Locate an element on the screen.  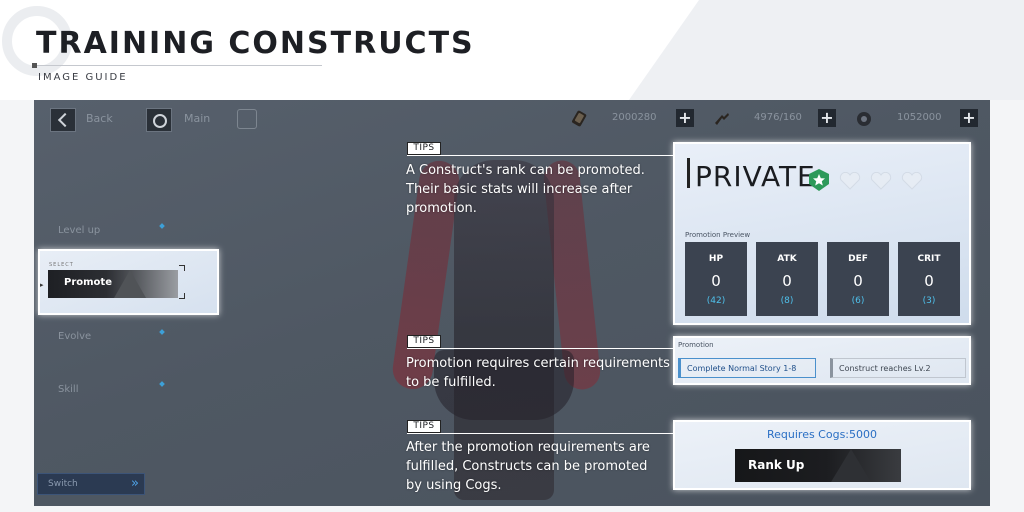
tip-line: by using Cogs. is located at coordinates (454, 485).